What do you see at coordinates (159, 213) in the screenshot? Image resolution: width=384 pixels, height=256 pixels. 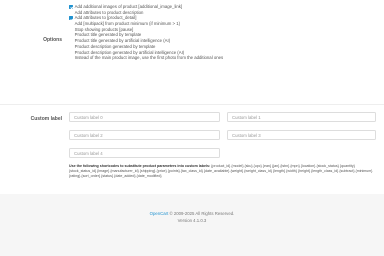 I see `opencart-link: OpenCart` at bounding box center [159, 213].